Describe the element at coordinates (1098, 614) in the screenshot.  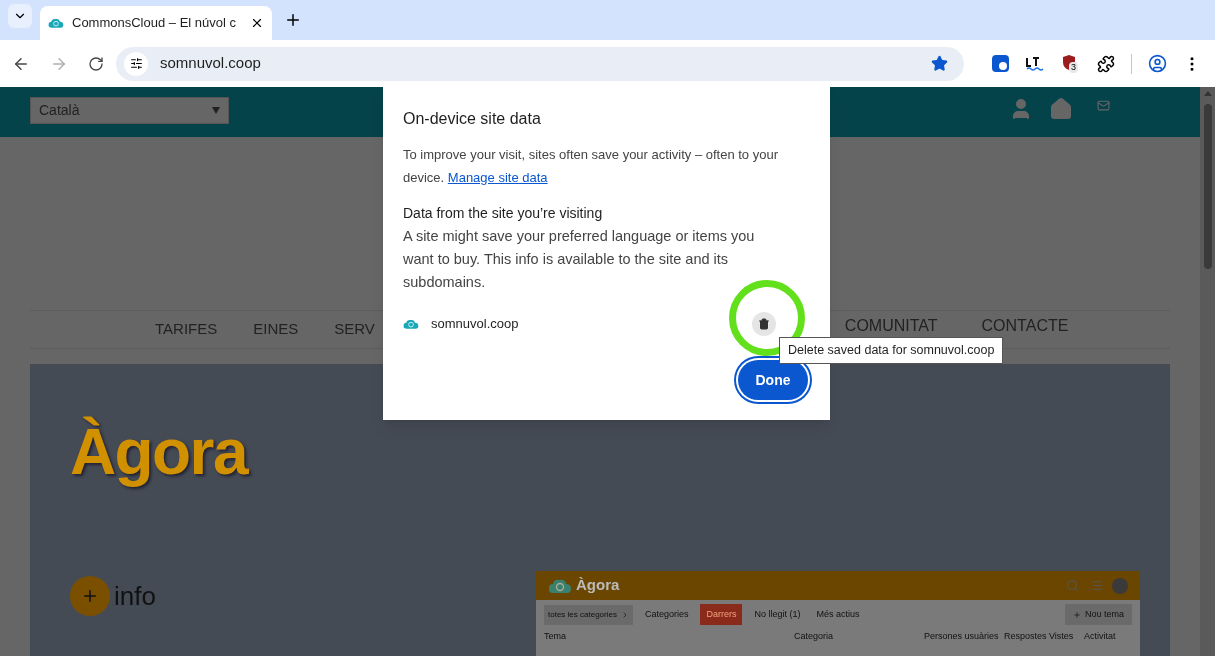
I see `new-topic-button: Nou tema` at that location.